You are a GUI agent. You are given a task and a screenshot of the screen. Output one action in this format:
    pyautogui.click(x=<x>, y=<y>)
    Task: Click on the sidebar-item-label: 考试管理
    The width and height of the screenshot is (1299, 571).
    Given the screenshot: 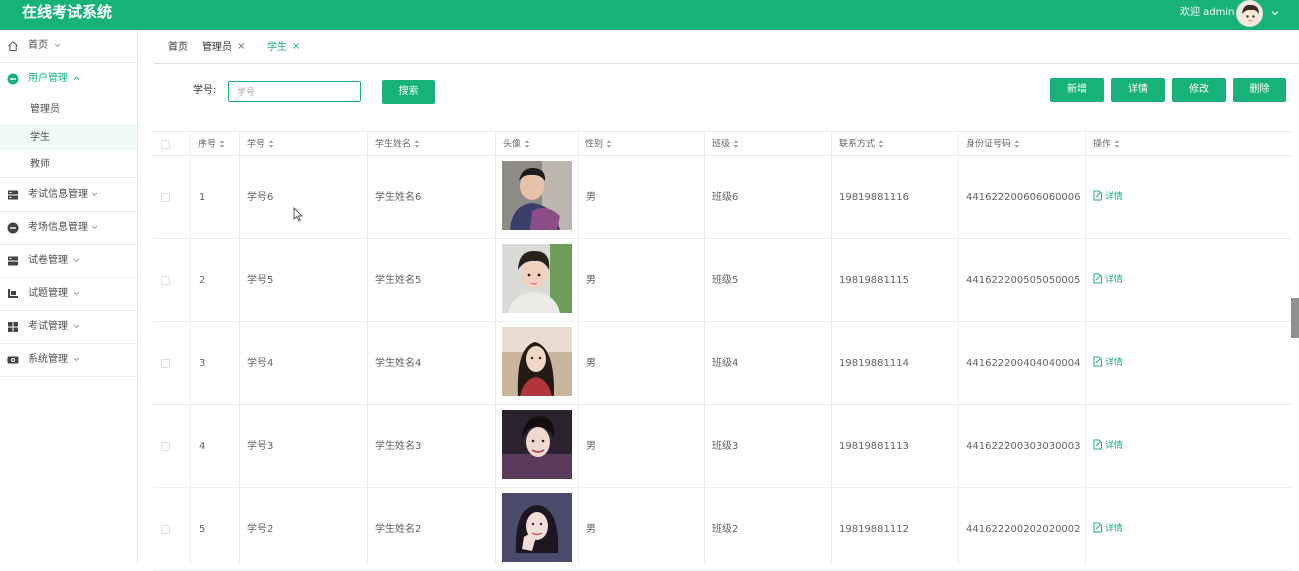 What is the action you would take?
    pyautogui.click(x=48, y=326)
    